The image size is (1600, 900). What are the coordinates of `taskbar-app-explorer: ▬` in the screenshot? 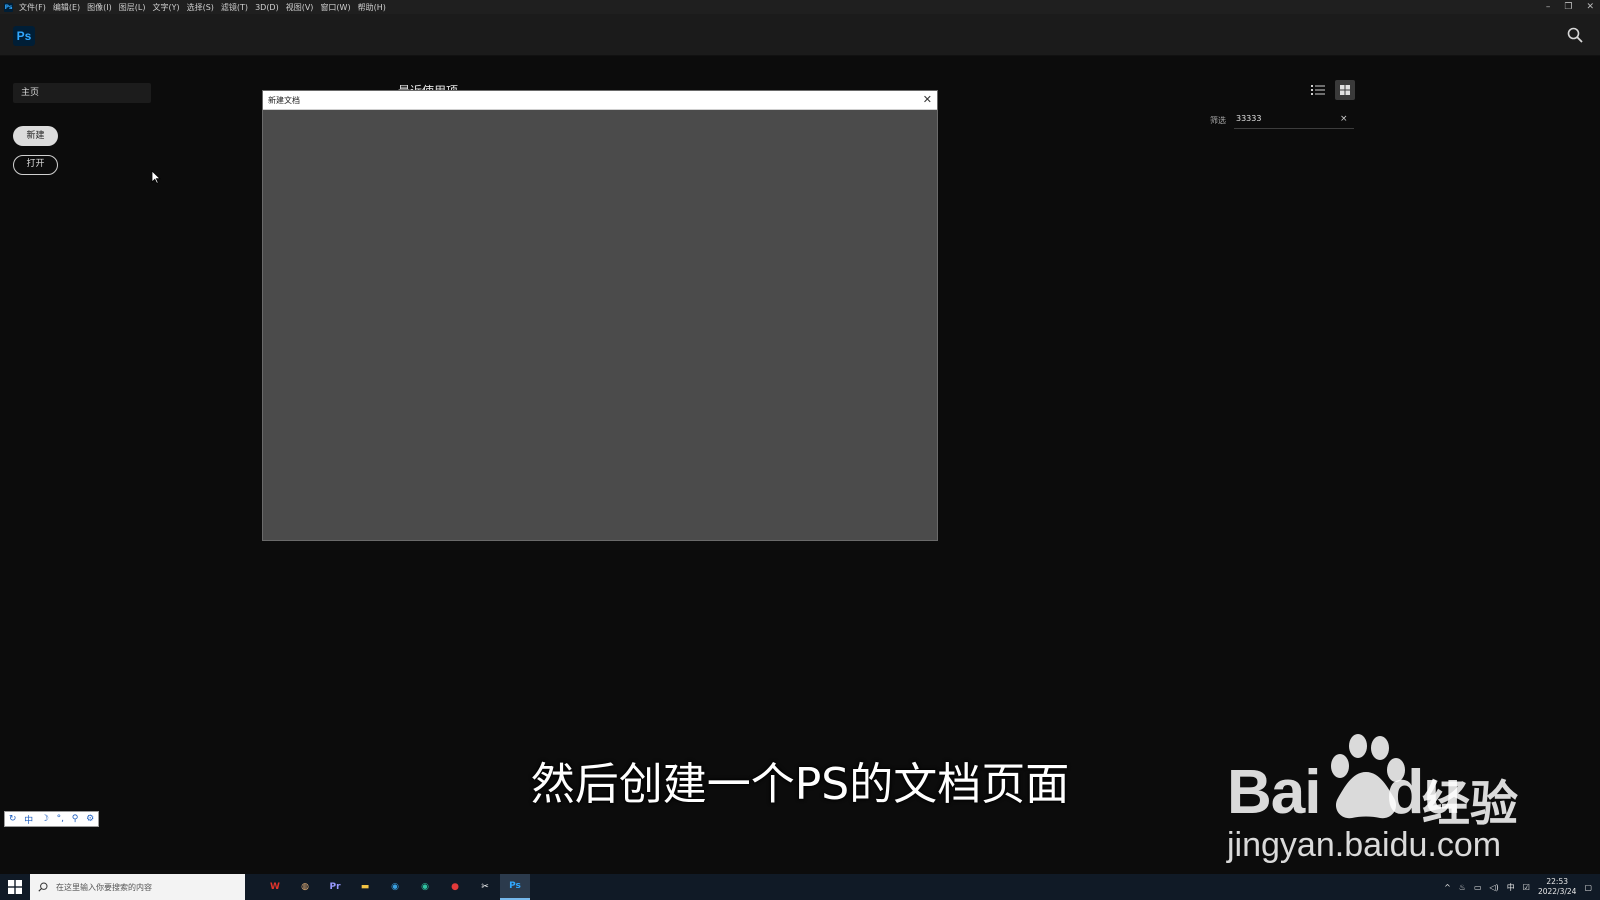 It's located at (365, 887).